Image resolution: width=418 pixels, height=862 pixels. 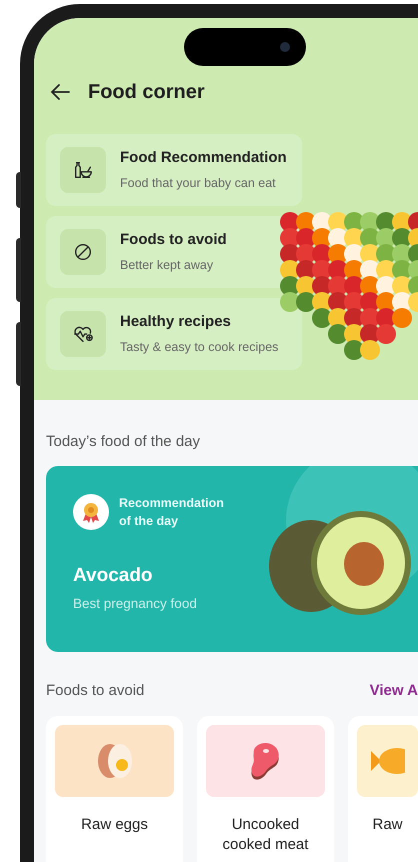 I want to click on view-all-link: View A, so click(x=394, y=691).